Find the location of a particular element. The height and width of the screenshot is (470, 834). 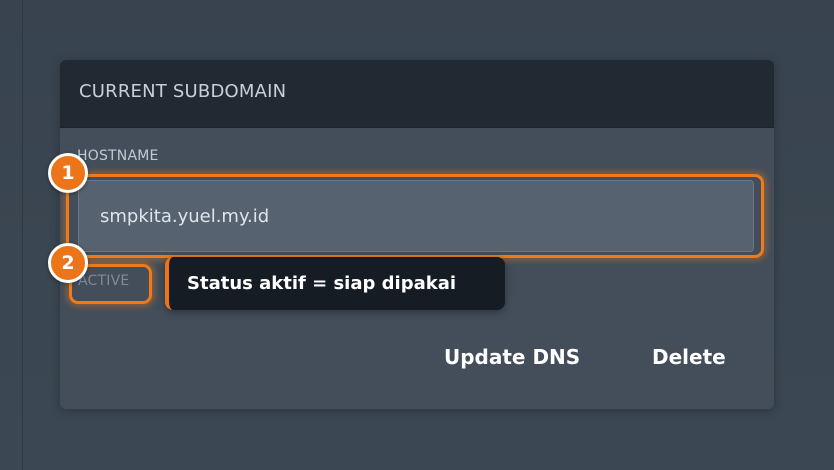

status-tooltip: Status aktif = siap dipakai is located at coordinates (335, 283).